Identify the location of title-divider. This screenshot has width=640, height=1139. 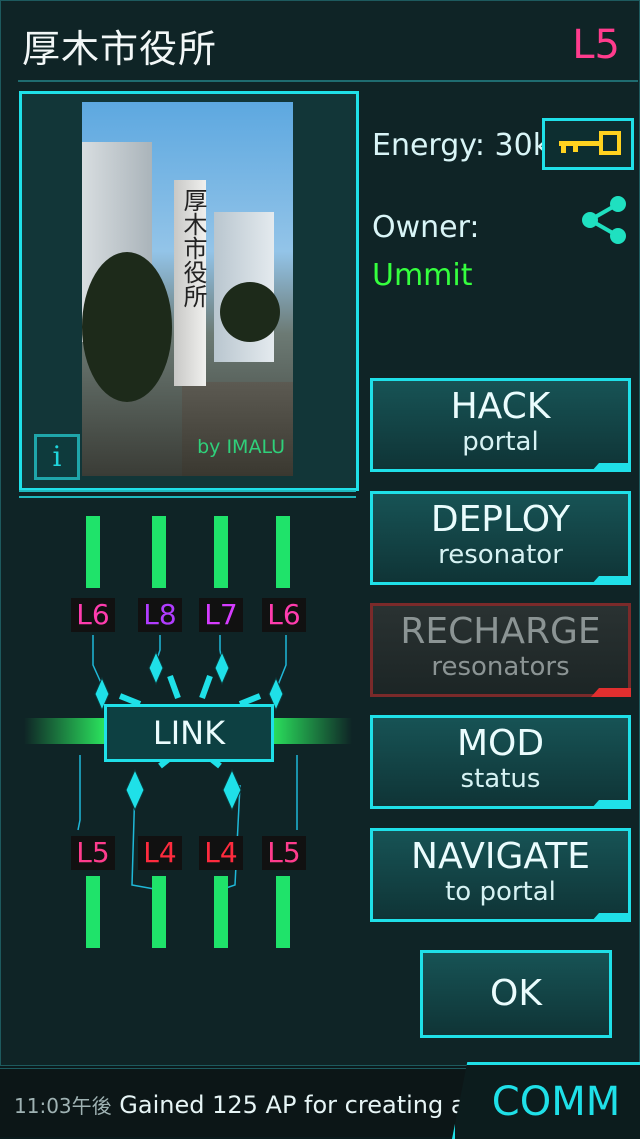
(328, 81).